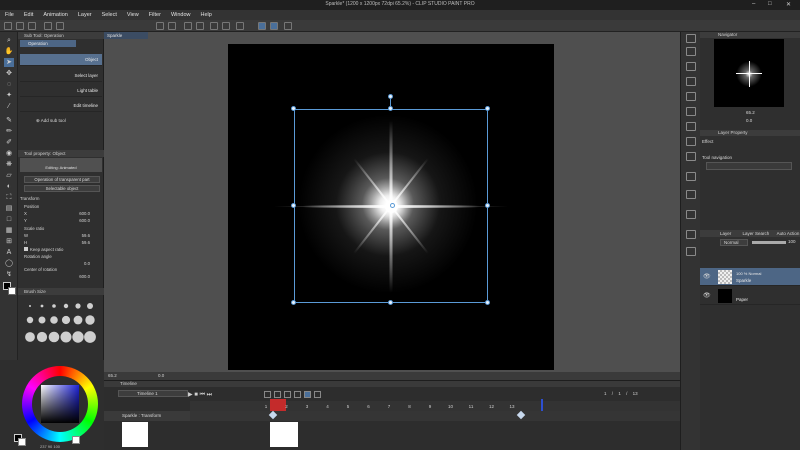 The height and width of the screenshot is (450, 800). What do you see at coordinates (60, 404) in the screenshot?
I see `color-saturation-square` at bounding box center [60, 404].